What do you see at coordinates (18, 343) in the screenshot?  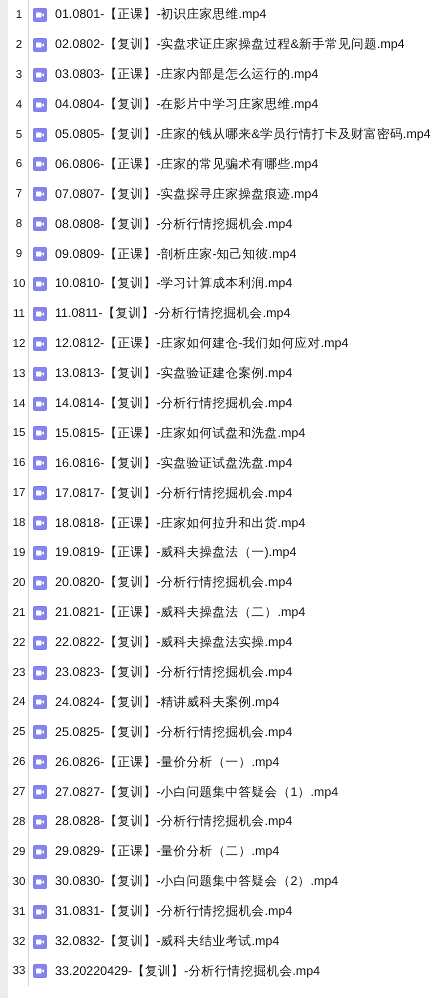 I see `row-number: 12` at bounding box center [18, 343].